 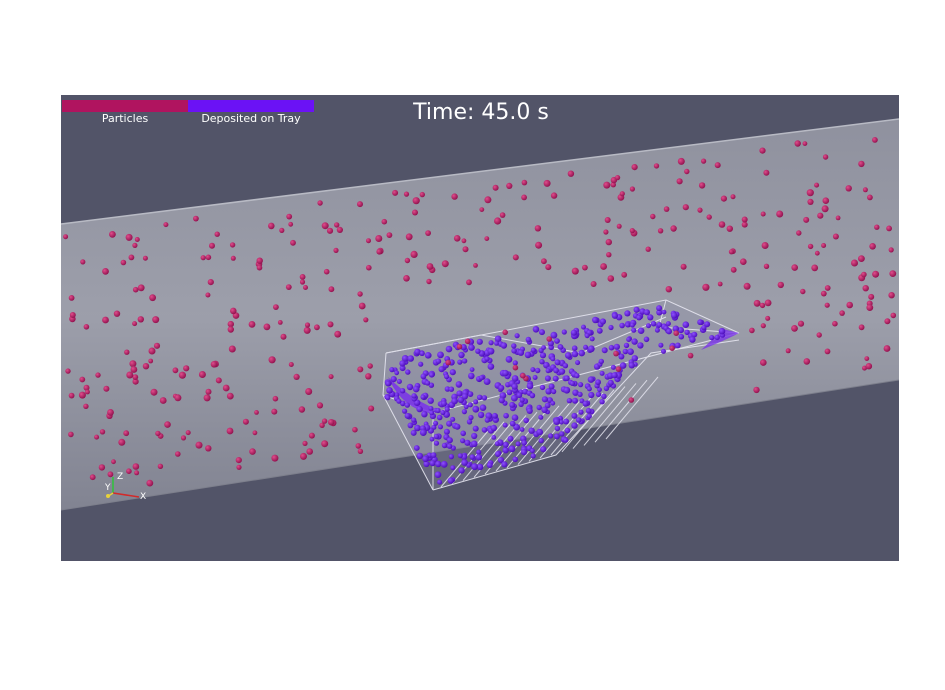 What do you see at coordinates (251, 106) in the screenshot?
I see `legend-swatch-deposited` at bounding box center [251, 106].